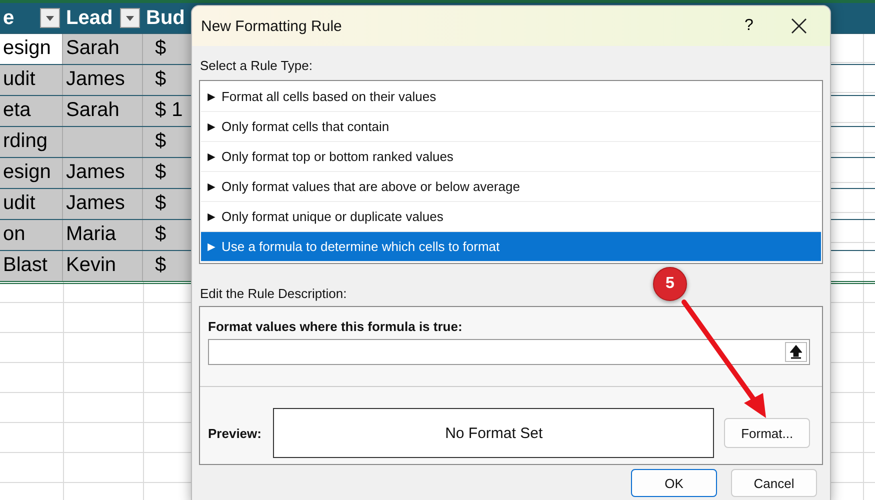 This screenshot has width=875, height=500. What do you see at coordinates (103, 235) in the screenshot?
I see `table-cell: Maria` at bounding box center [103, 235].